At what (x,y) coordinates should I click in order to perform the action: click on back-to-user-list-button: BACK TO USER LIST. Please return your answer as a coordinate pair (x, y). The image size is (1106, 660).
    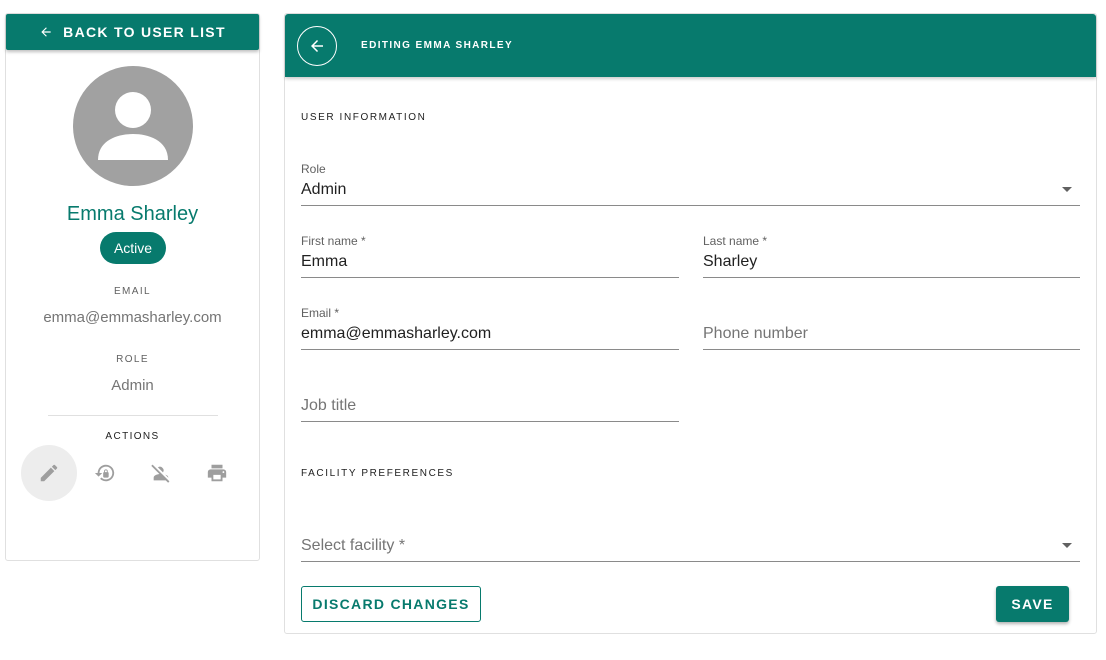
    Looking at the image, I should click on (132, 32).